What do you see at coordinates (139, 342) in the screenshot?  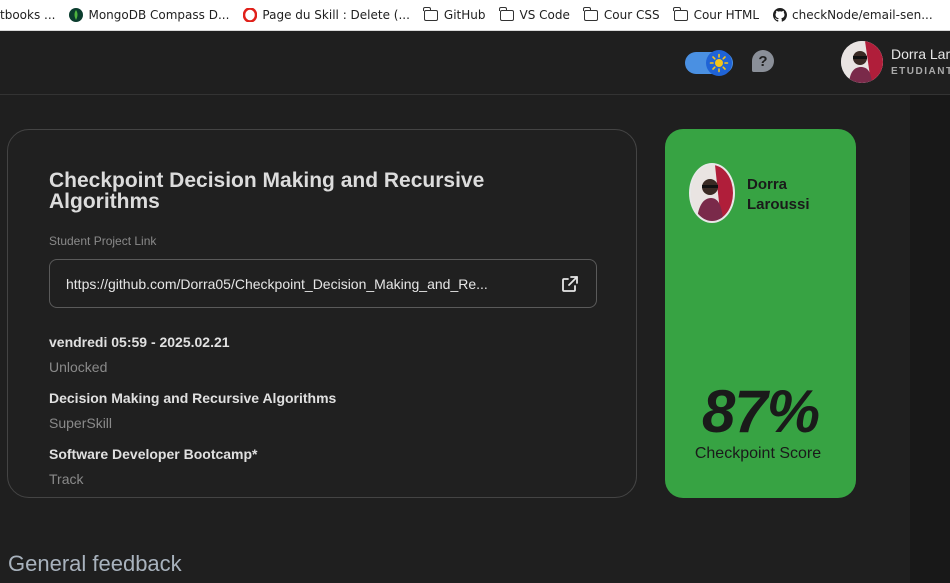 I see `submission-date: vendredi 05:59 - 2025.02.21` at bounding box center [139, 342].